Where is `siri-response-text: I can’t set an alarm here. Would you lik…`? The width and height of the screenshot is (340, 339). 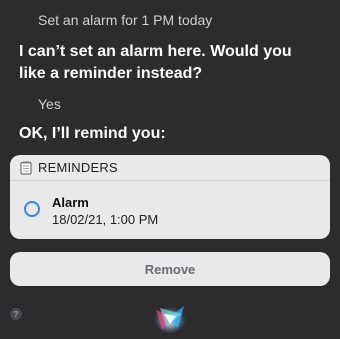 siri-response-text: I can’t set an alarm here. Would you lik… is located at coordinates (155, 62).